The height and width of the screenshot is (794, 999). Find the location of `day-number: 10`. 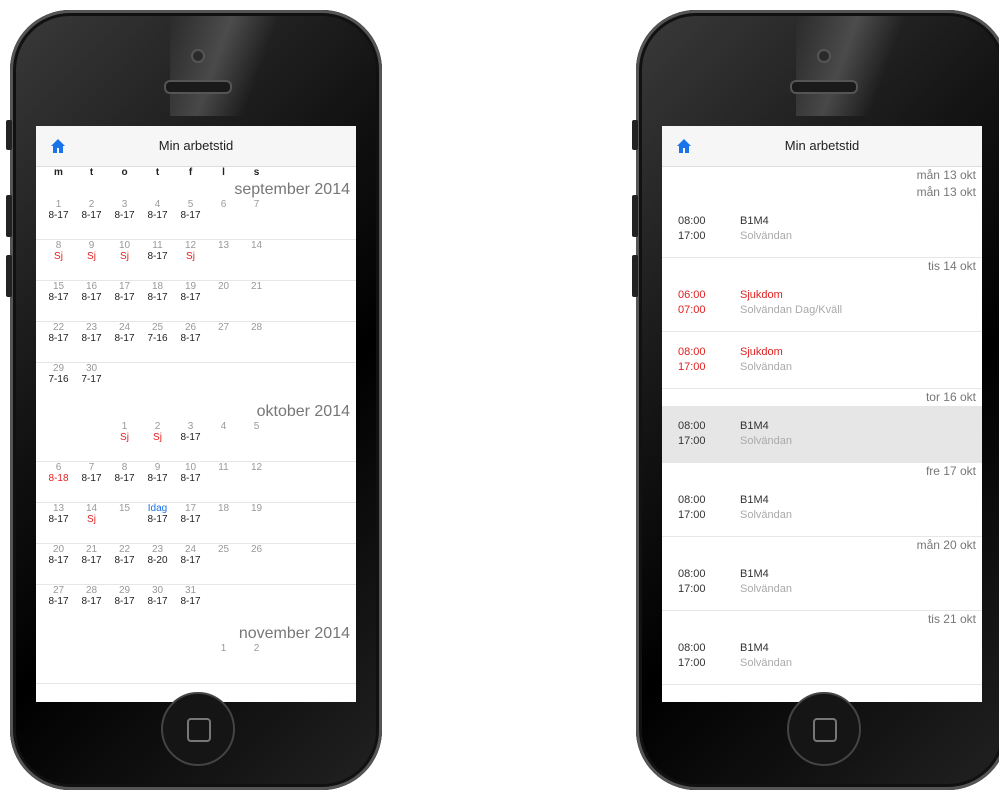

day-number: 10 is located at coordinates (124, 245).